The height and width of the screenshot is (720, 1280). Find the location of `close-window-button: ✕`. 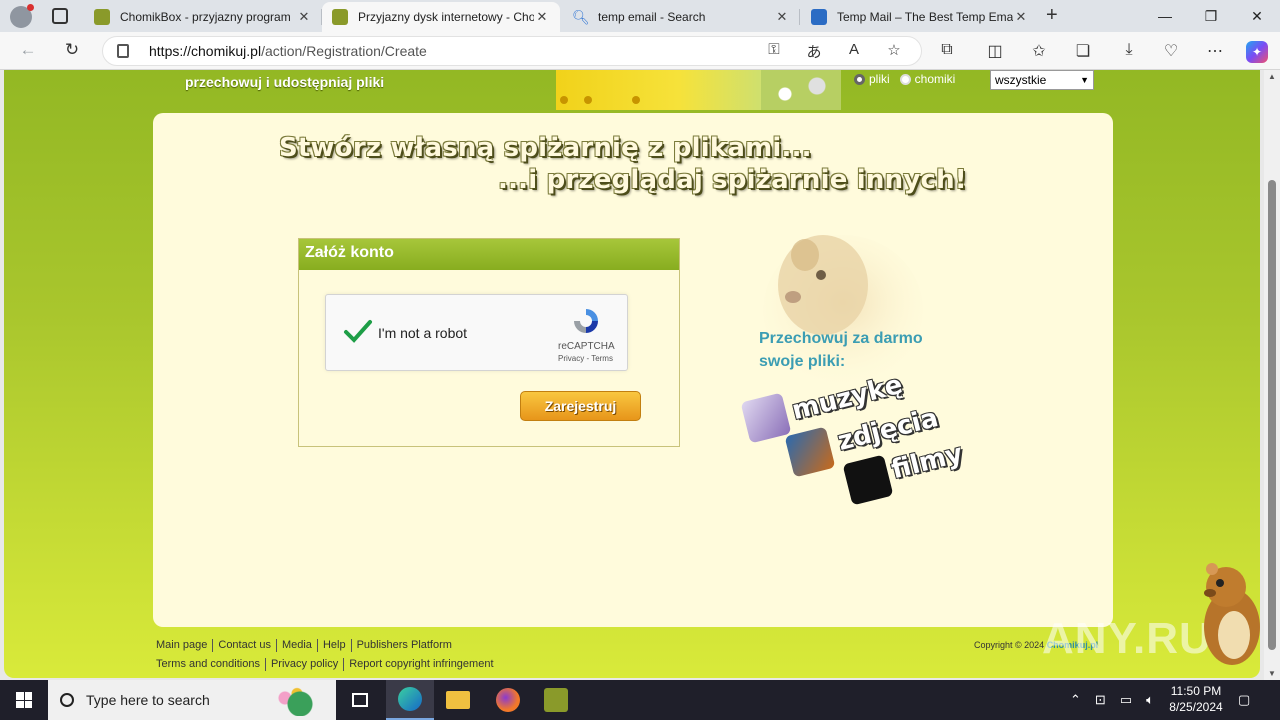

close-window-button: ✕ is located at coordinates (1257, 16).